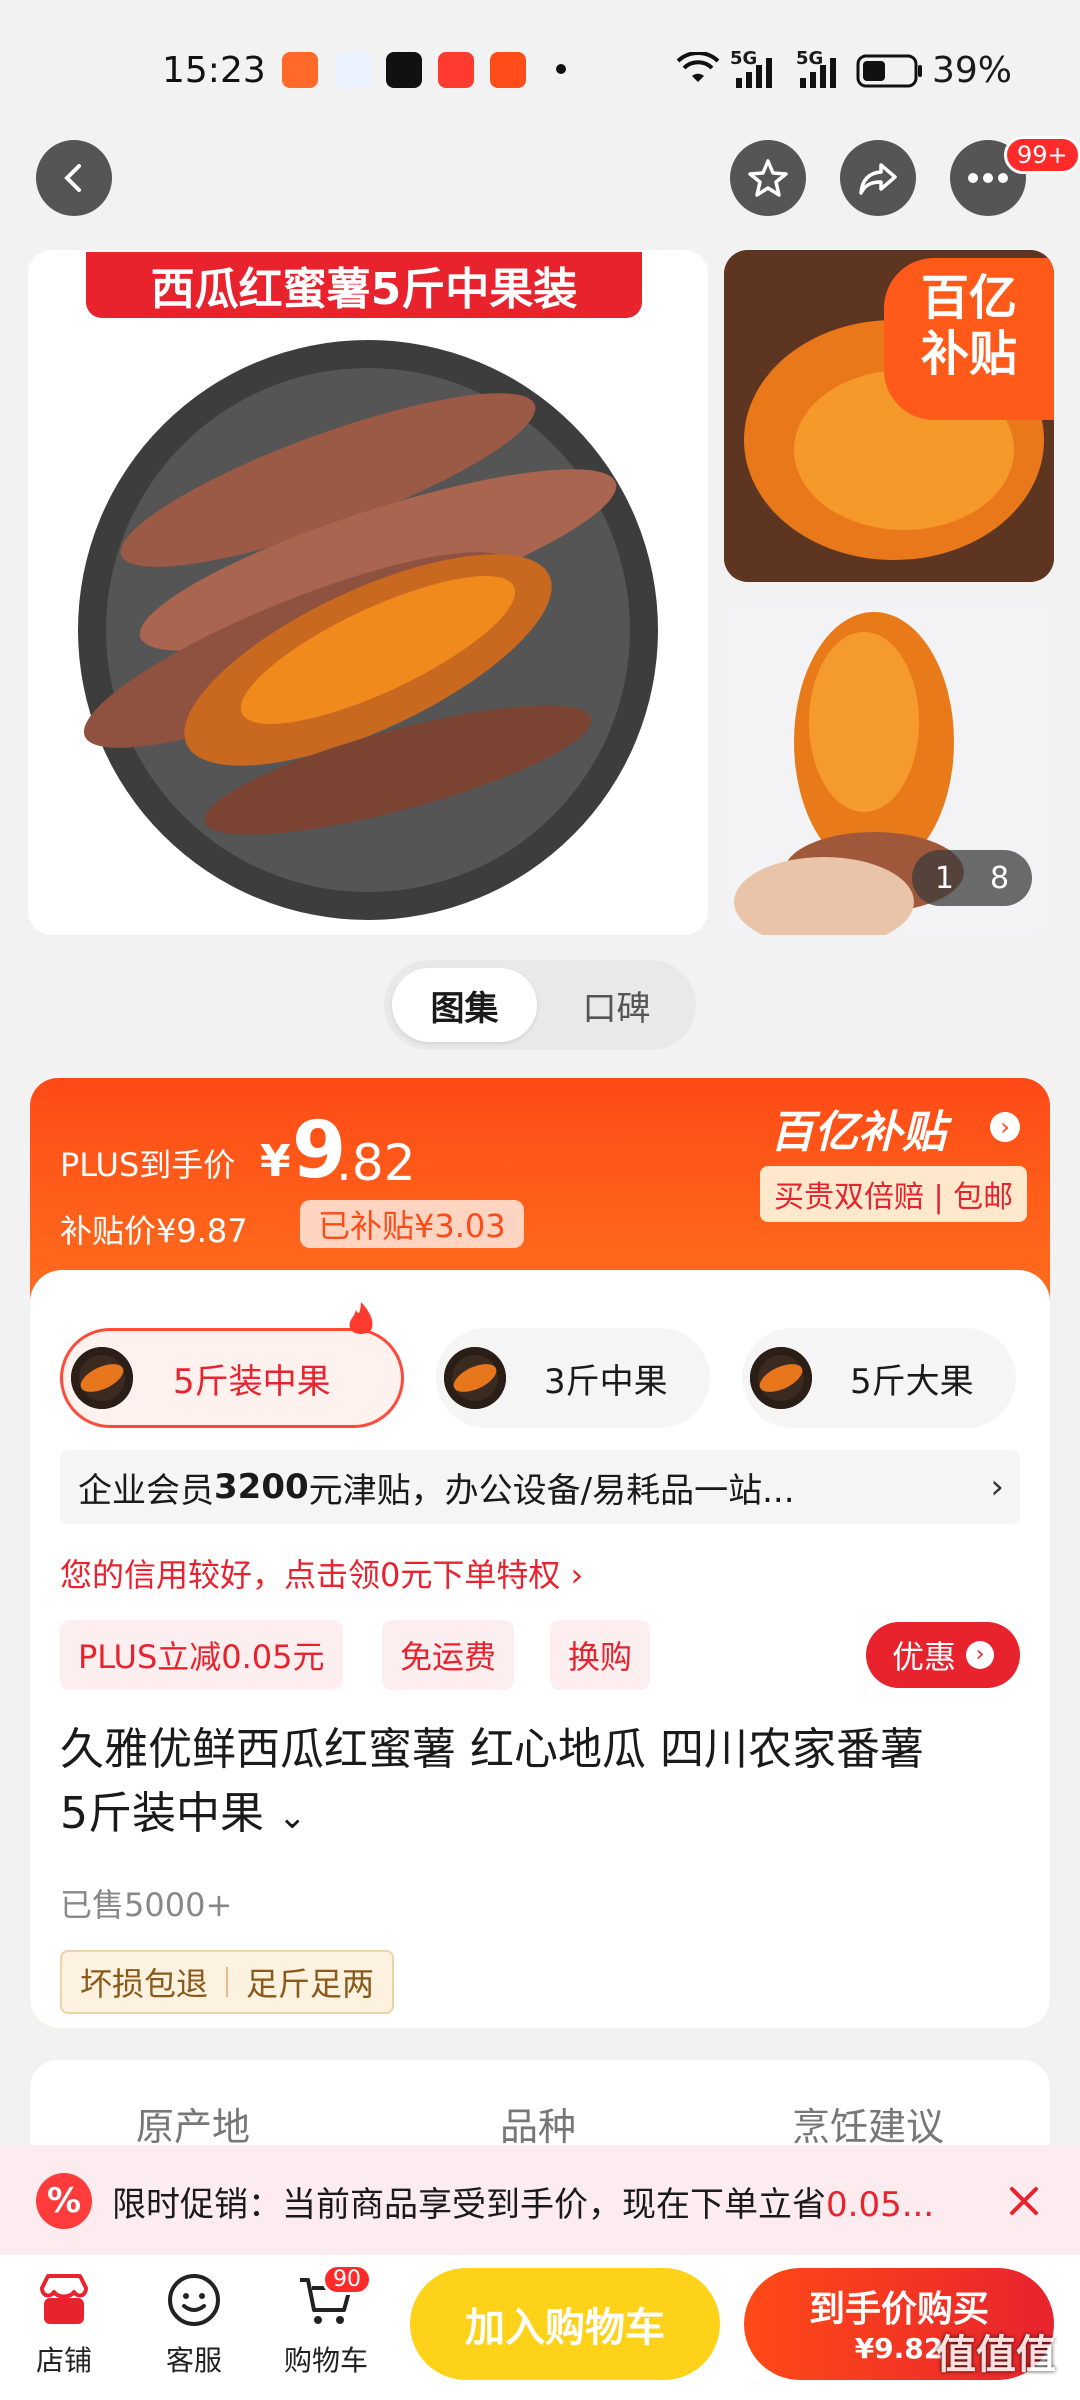 Image resolution: width=1080 pixels, height=2400 pixels. I want to click on shop-label: 店铺, so click(63, 2360).